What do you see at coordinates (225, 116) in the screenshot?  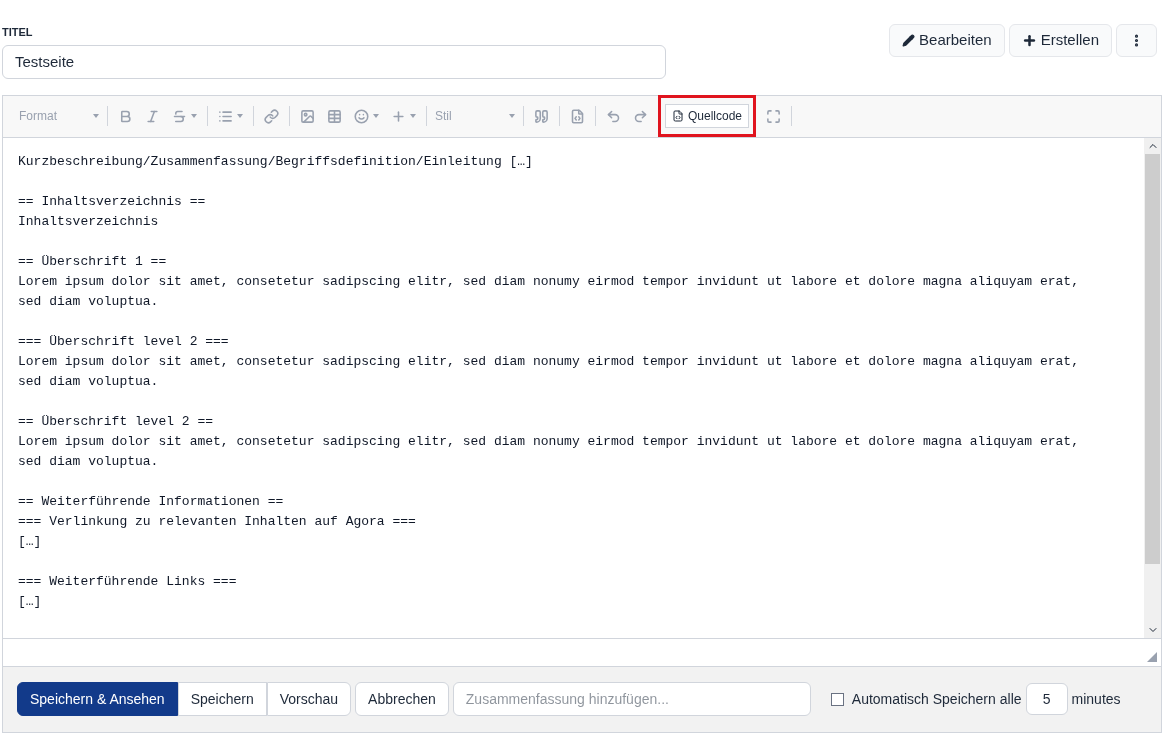 I see `list-icon` at bounding box center [225, 116].